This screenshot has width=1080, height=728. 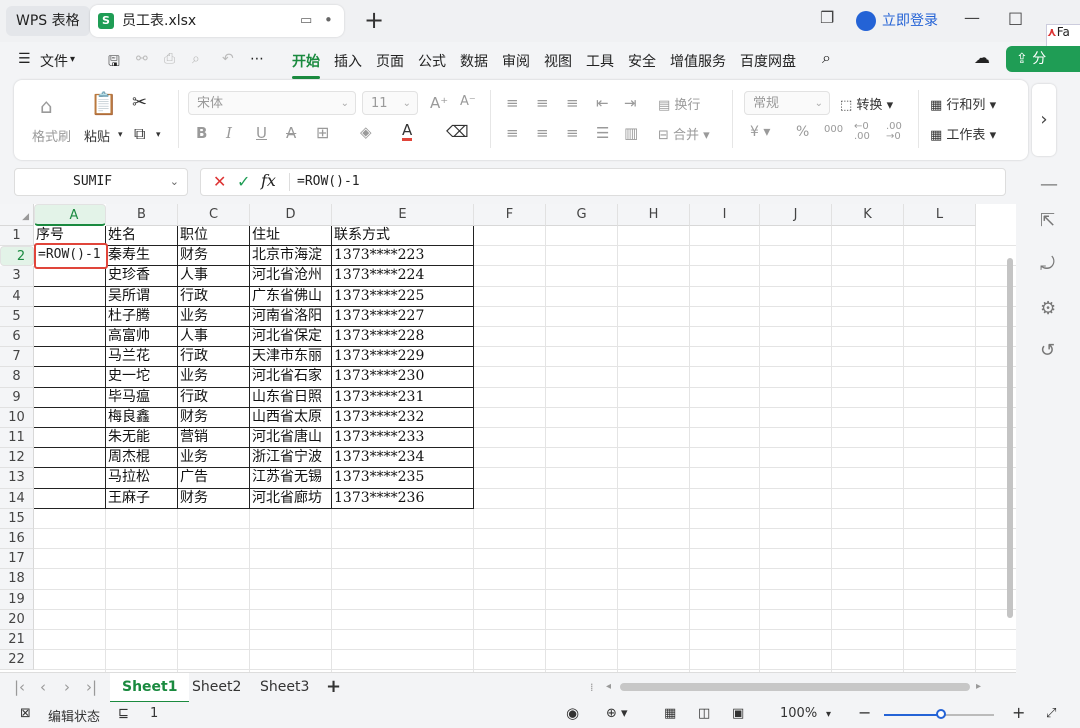 I want to click on table-cell: 周杰棍, so click(x=142, y=458).